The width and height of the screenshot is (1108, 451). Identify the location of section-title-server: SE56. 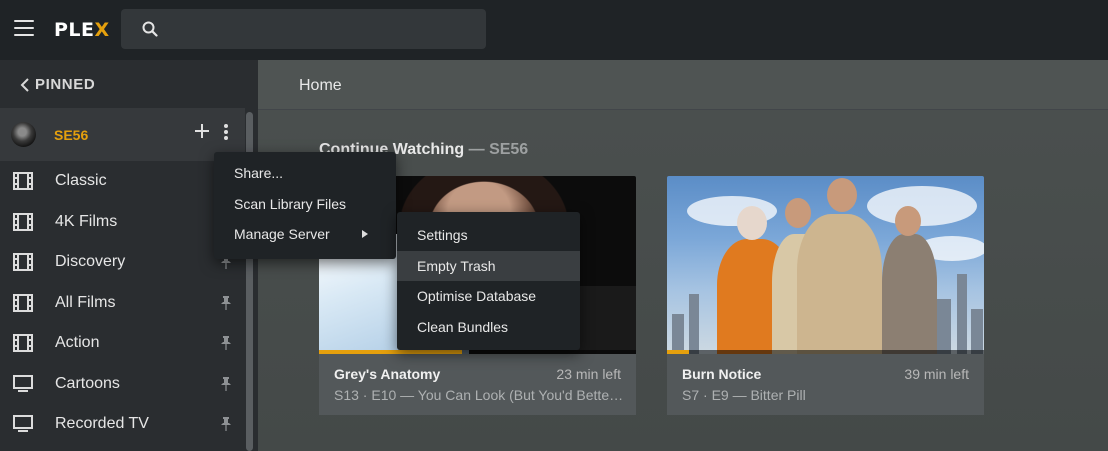
(509, 149).